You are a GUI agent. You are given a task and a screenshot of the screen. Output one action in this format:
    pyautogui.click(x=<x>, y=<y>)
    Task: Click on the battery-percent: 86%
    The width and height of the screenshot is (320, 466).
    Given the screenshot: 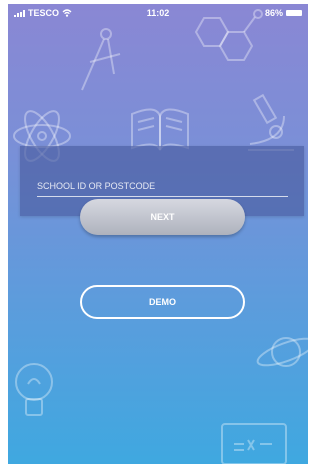 What is the action you would take?
    pyautogui.click(x=273, y=13)
    